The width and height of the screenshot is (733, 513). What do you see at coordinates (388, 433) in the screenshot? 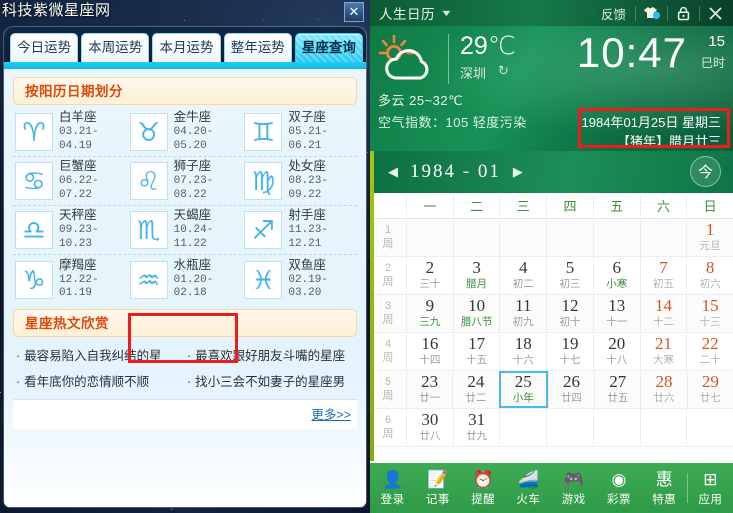
I see `week-number-unit: 周` at bounding box center [388, 433].